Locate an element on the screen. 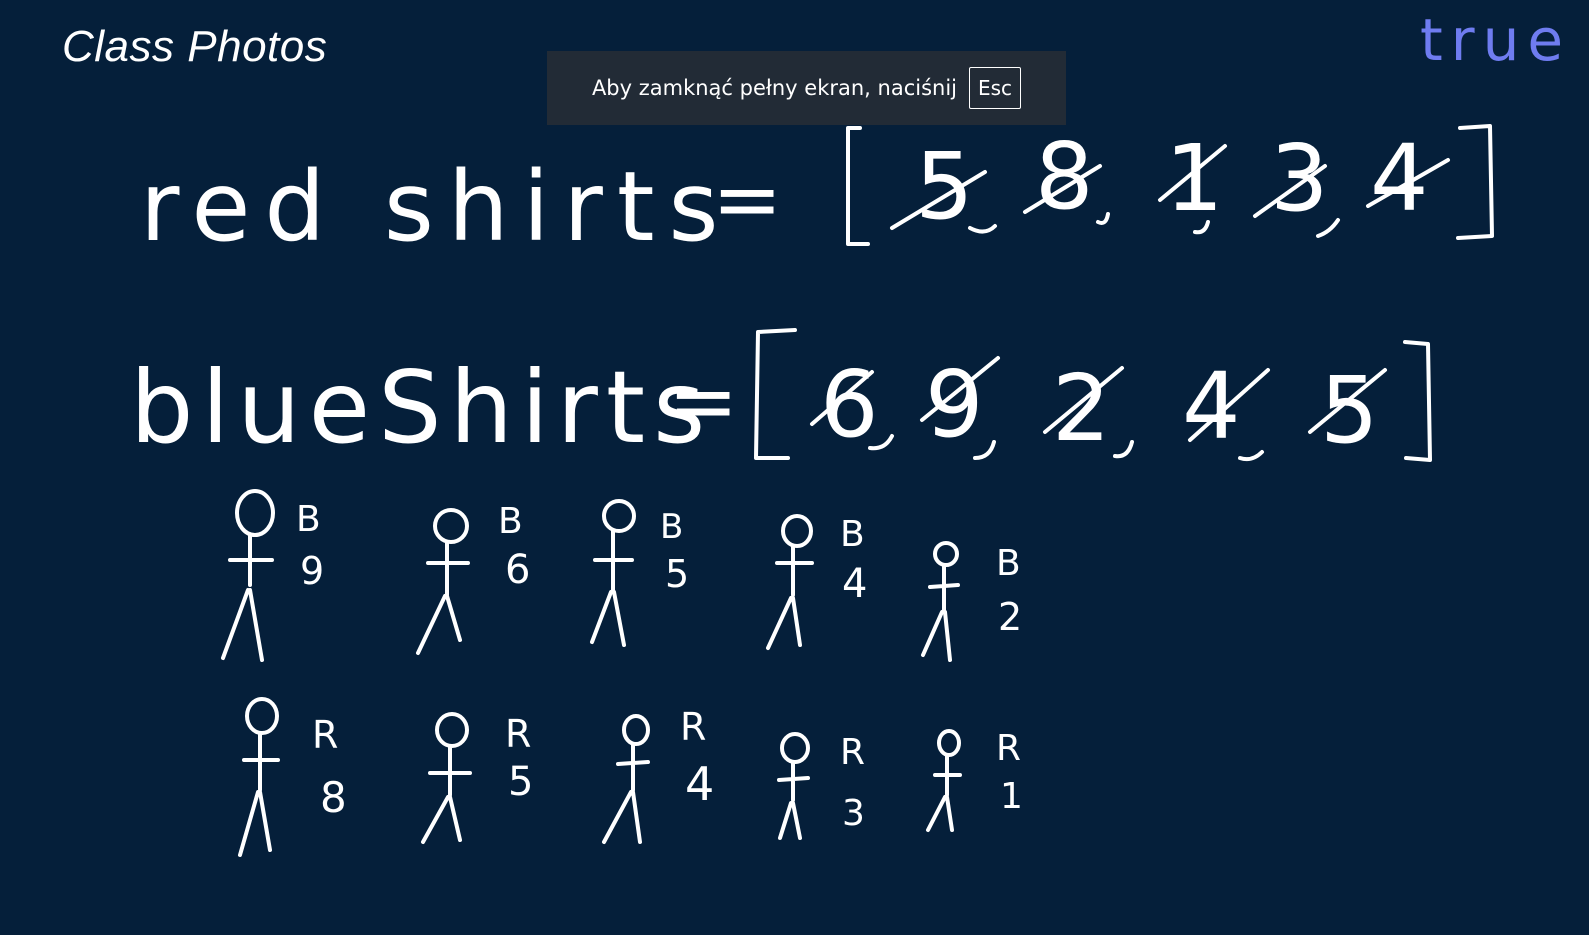 Image resolution: width=1589 pixels, height=935 pixels. red-value: 3 is located at coordinates (1299, 178).